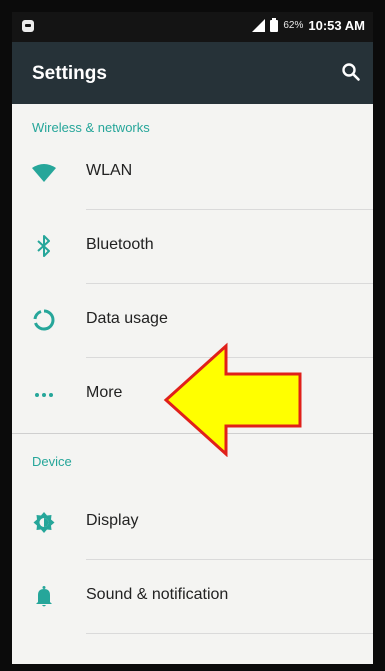 The image size is (385, 671). Describe the element at coordinates (109, 170) in the screenshot. I see `settings-item-label: WLAN` at that location.